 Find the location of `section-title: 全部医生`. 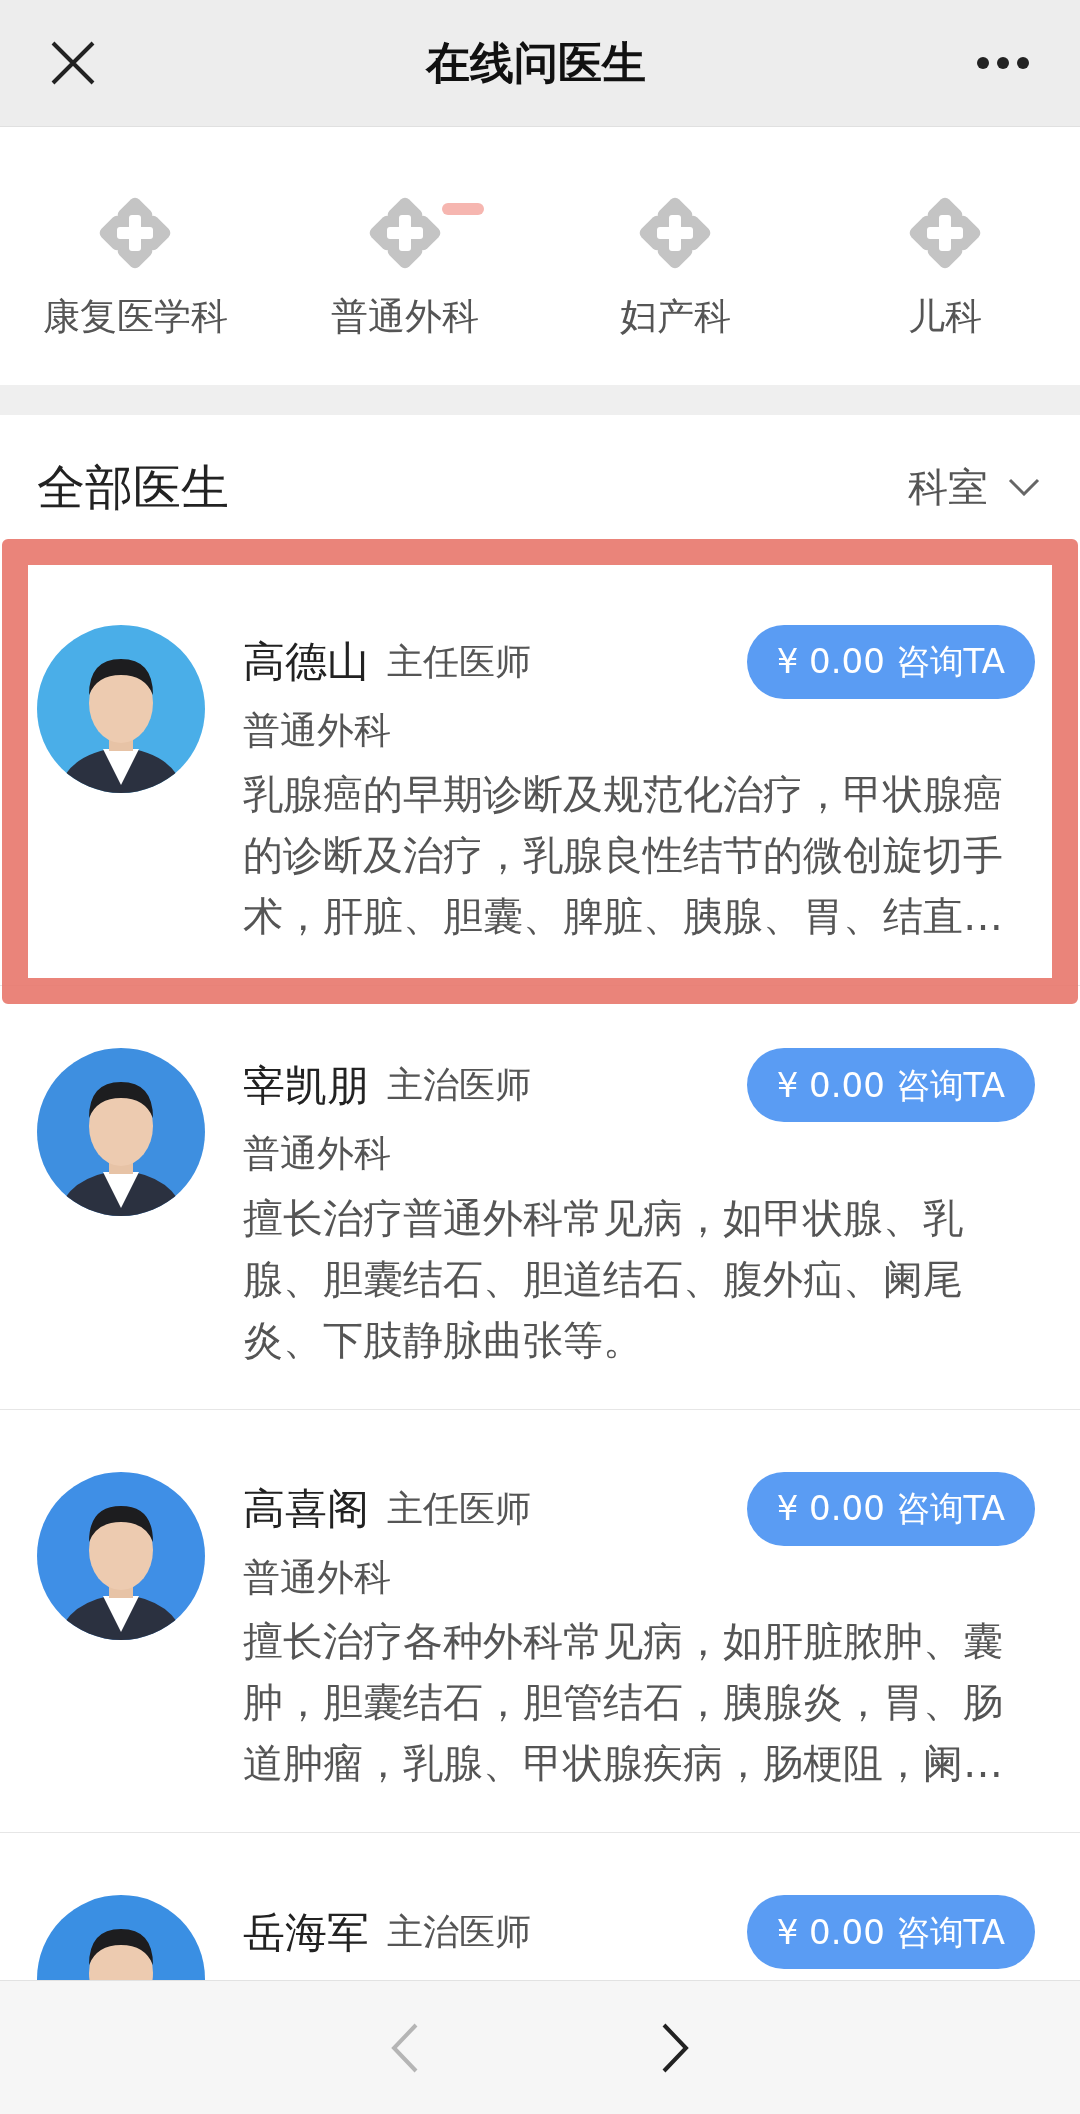

section-title: 全部医生 is located at coordinates (133, 487).